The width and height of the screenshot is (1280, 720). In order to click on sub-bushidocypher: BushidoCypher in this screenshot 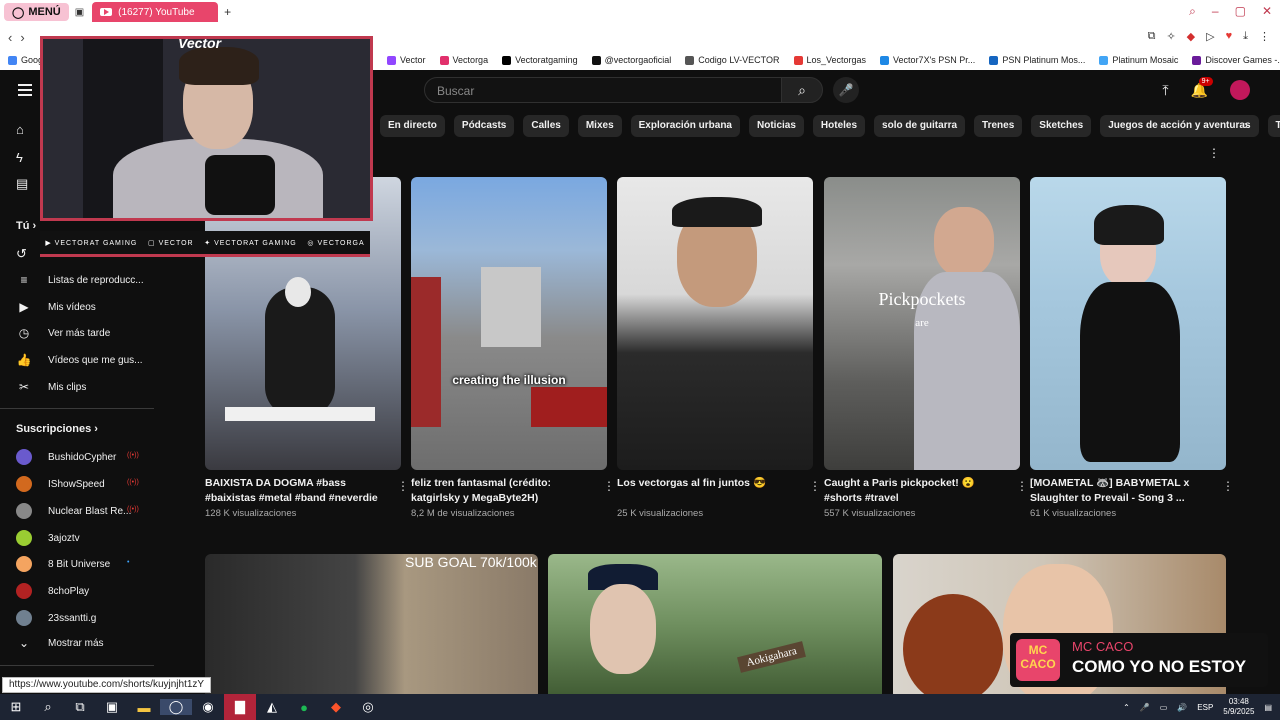, I will do `click(66, 457)`.